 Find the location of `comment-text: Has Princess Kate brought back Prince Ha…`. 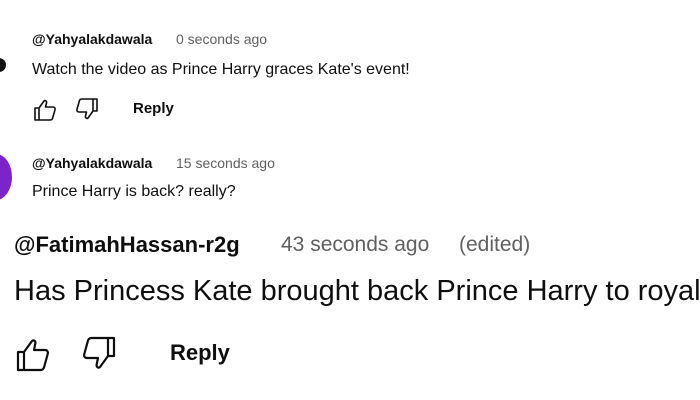

comment-text: Has Princess Kate brought back Prince Ha… is located at coordinates (357, 291).